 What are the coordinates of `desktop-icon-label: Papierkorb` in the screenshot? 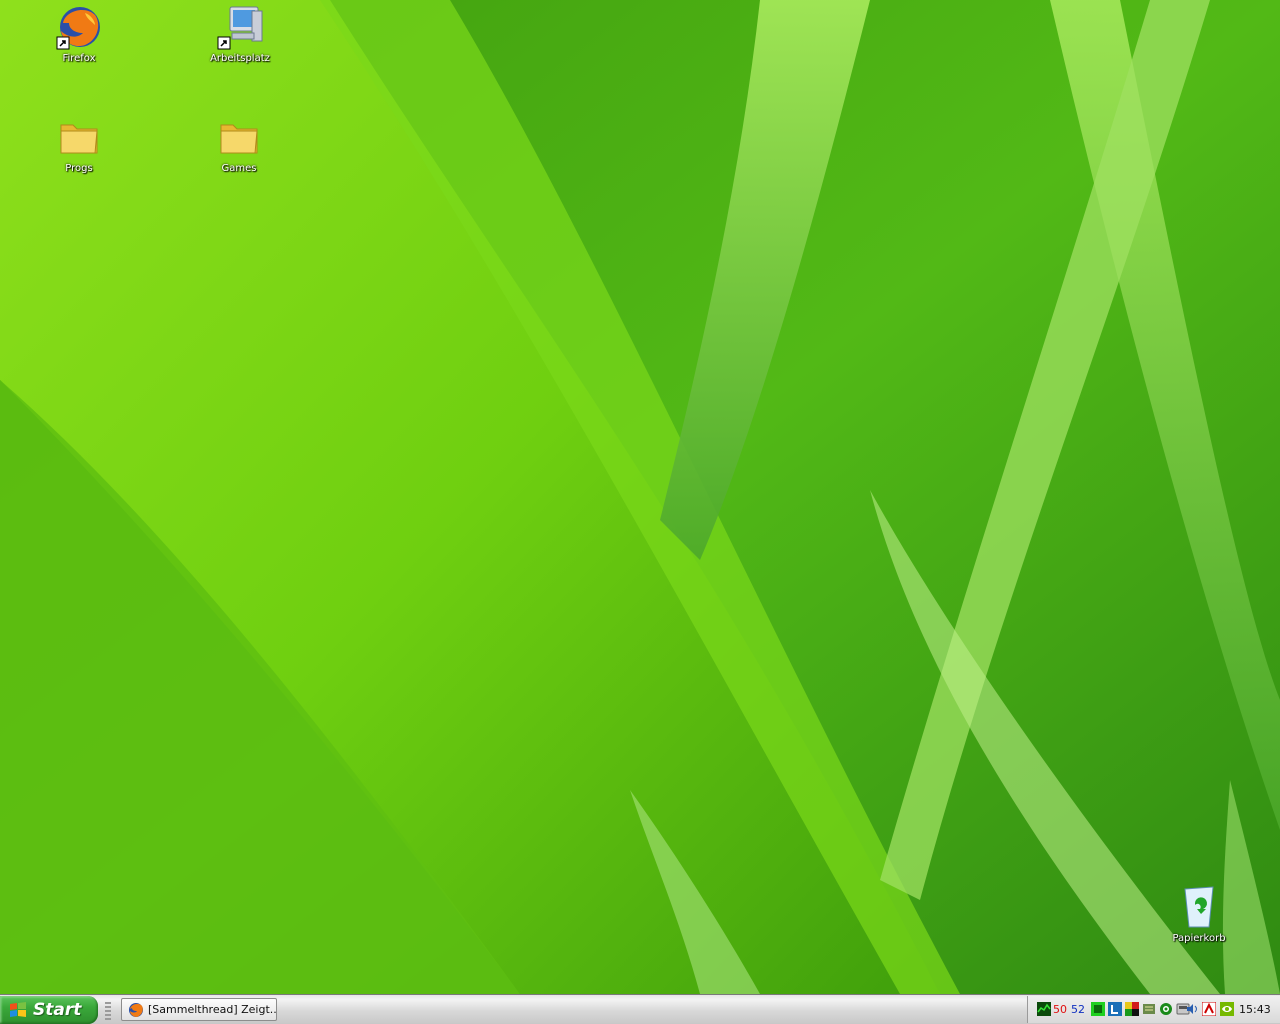 It's located at (1199, 938).